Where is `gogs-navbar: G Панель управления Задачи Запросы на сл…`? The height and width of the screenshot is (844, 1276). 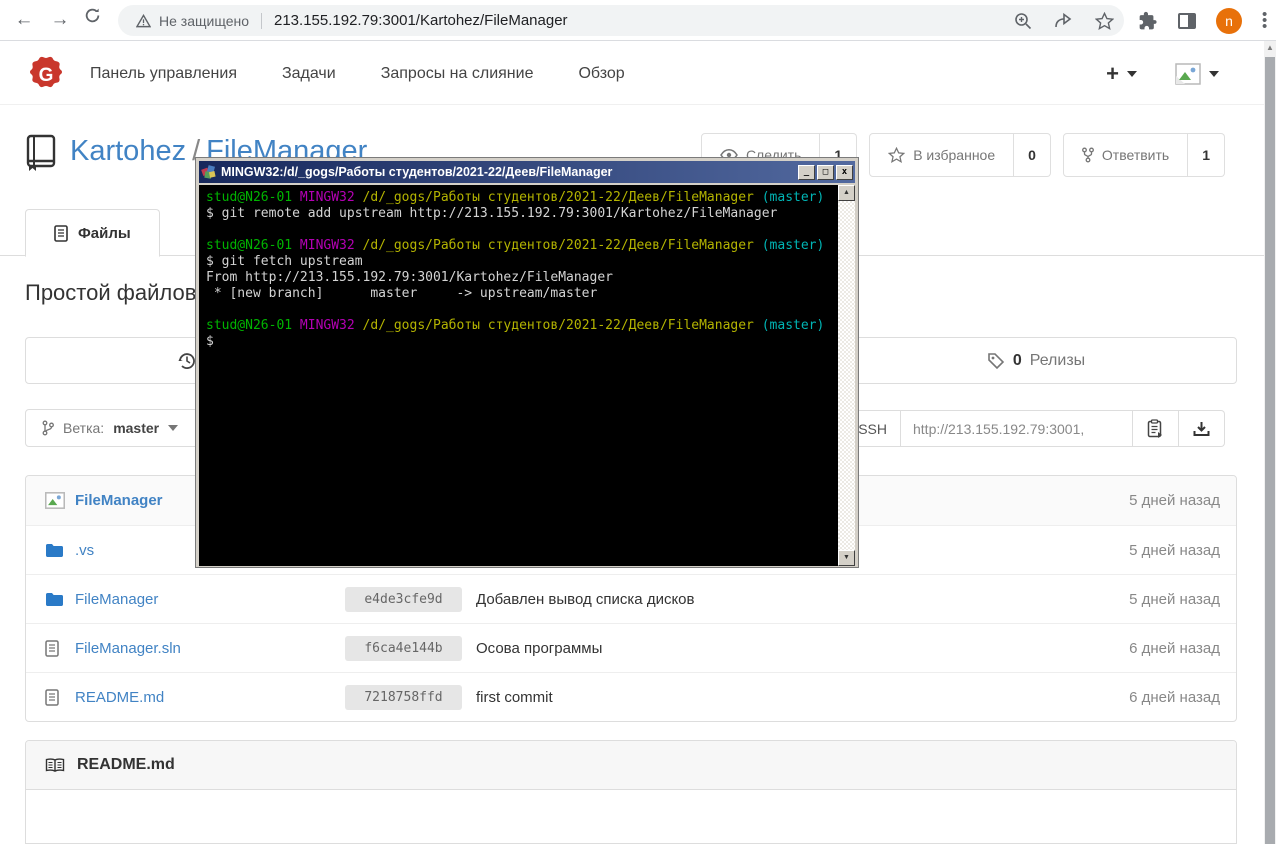 gogs-navbar: G Панель управления Задачи Запросы на сл… is located at coordinates (632, 73).